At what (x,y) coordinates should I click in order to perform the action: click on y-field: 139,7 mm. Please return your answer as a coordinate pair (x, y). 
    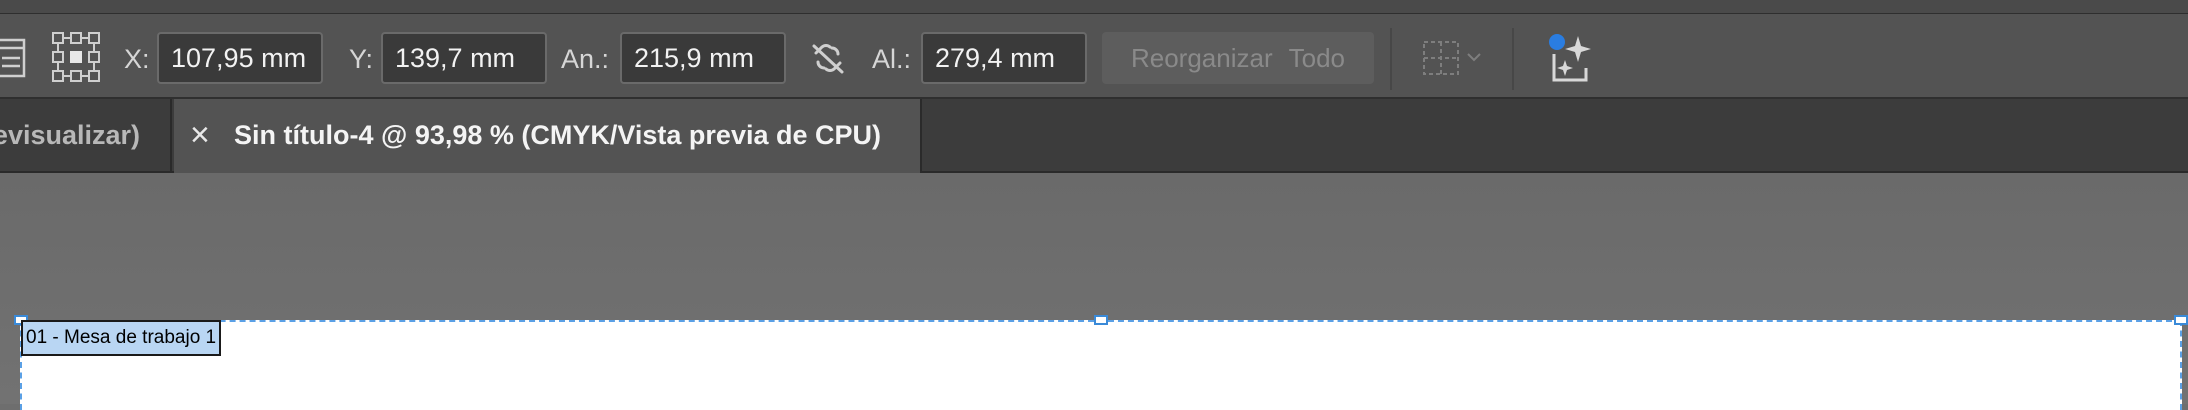
    Looking at the image, I should click on (464, 58).